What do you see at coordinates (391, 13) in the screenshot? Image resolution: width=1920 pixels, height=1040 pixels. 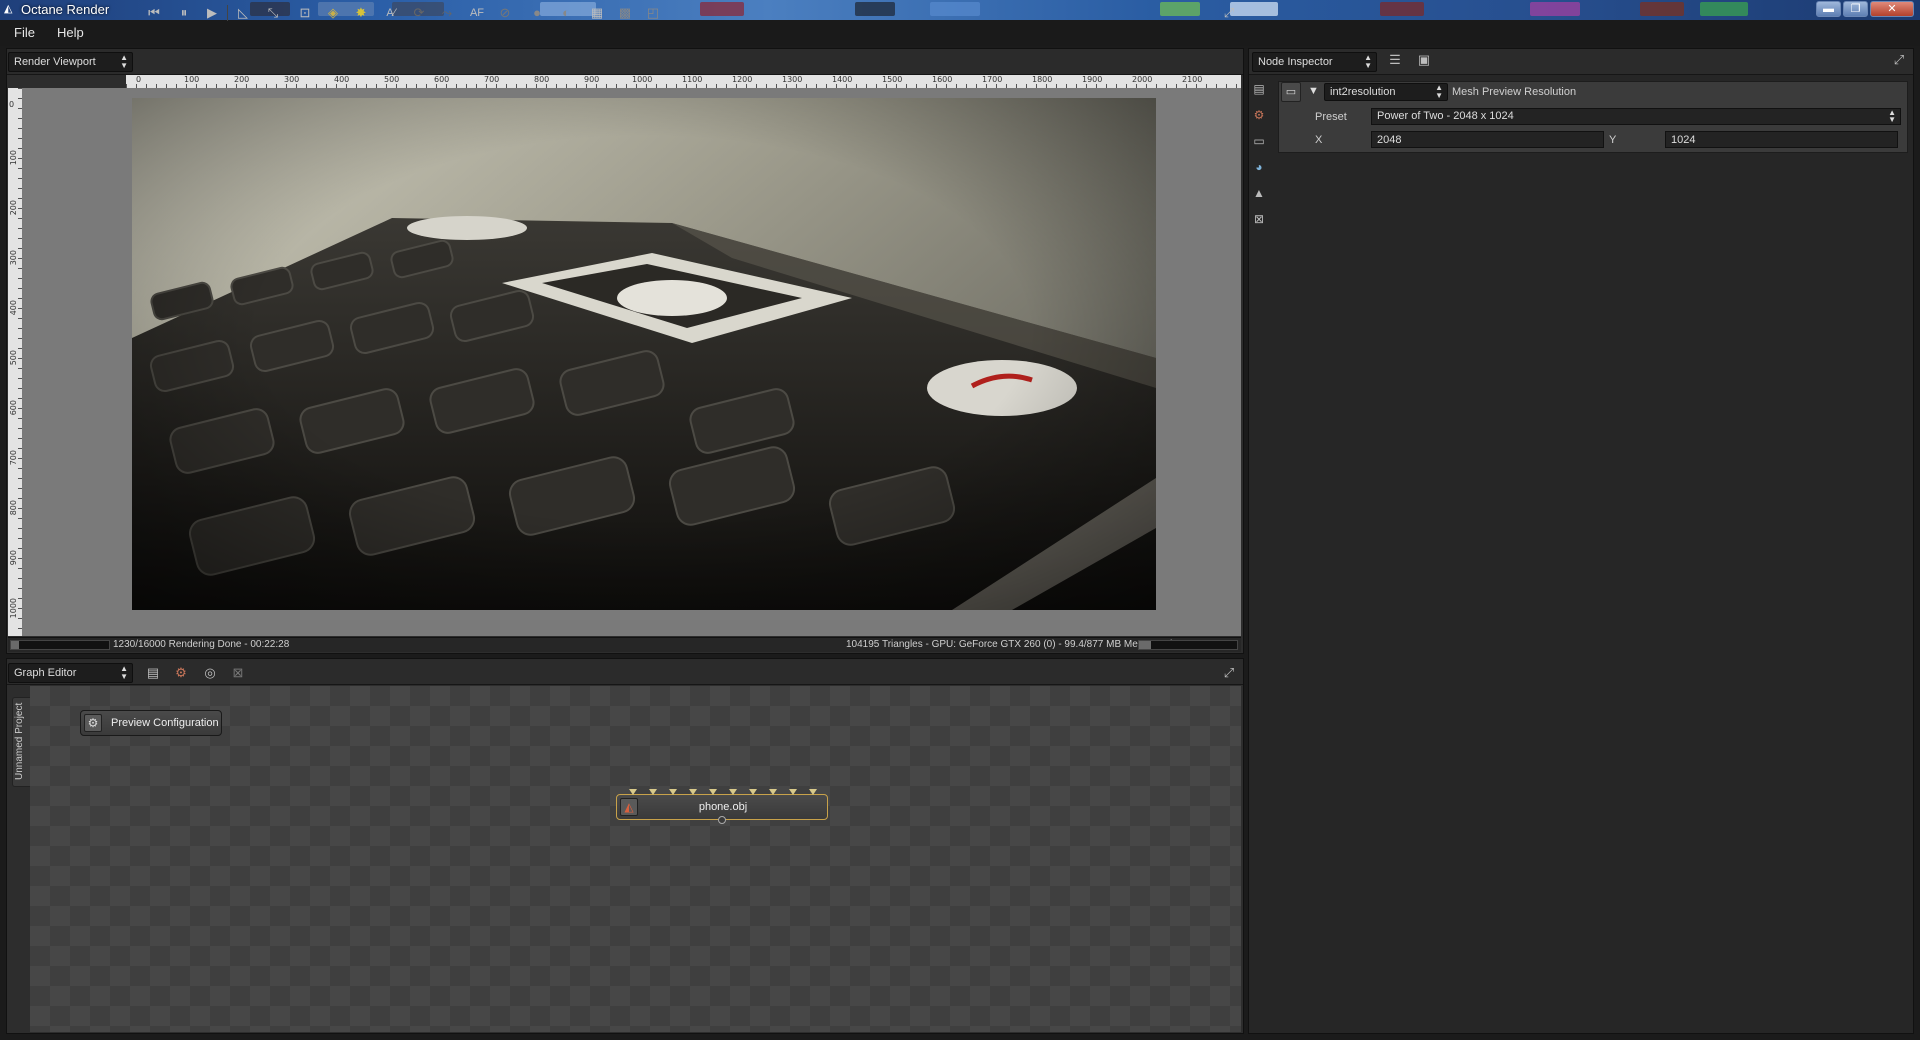 I see `autofocus-icon: A⁄` at bounding box center [391, 13].